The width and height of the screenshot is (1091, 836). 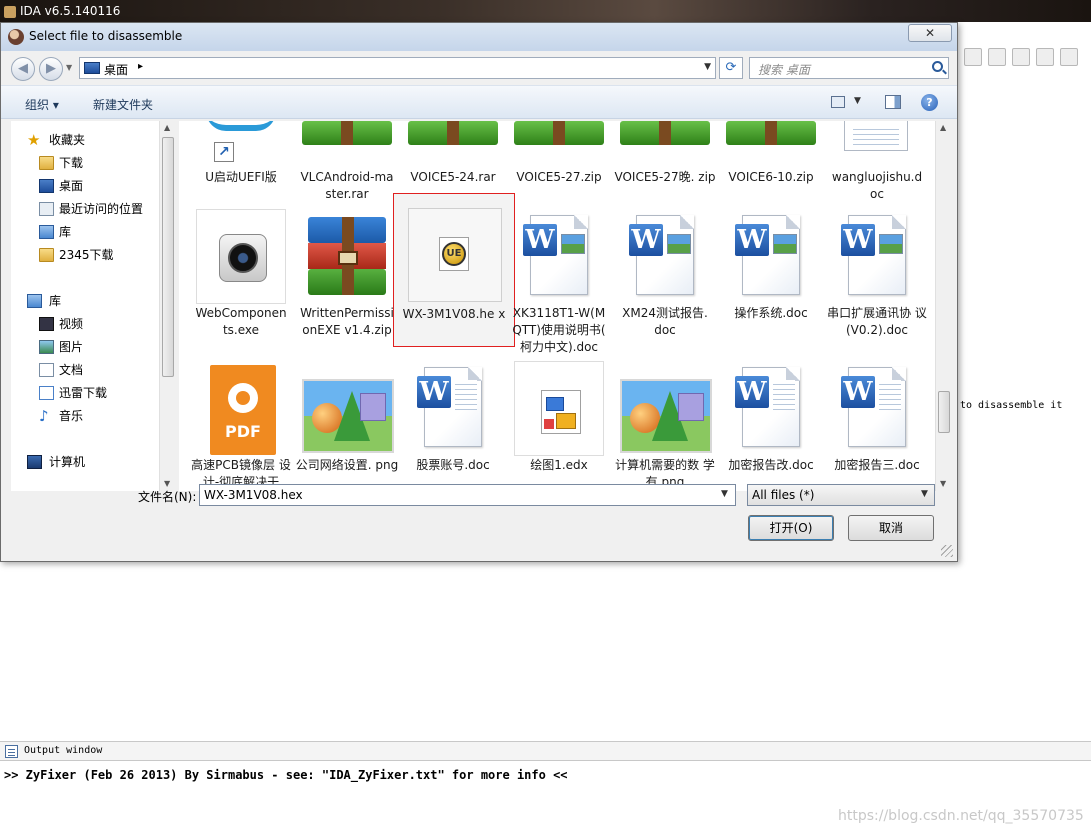 I want to click on file-item: W 加密报告改.doc, so click(x=771, y=426).